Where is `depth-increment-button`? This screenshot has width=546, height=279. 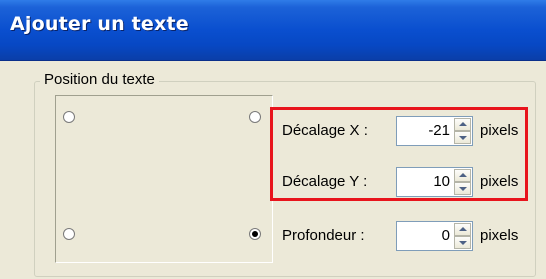 depth-increment-button is located at coordinates (462, 229).